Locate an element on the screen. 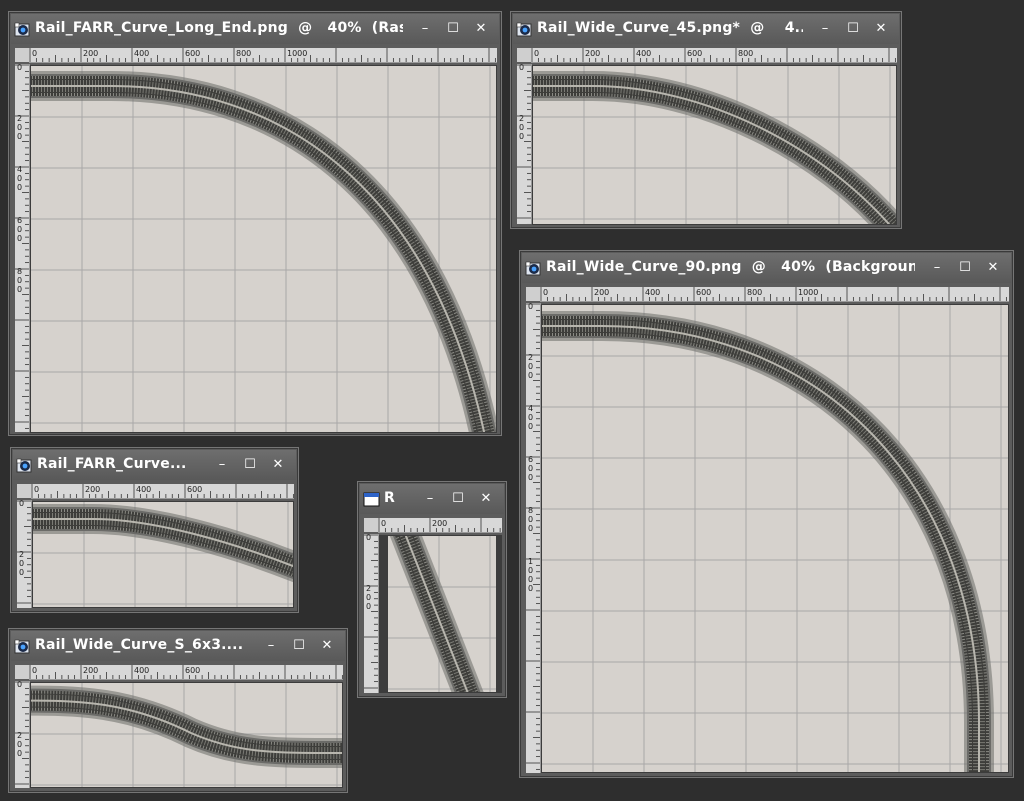 The width and height of the screenshot is (1024, 801). window-r: R – ☐ ✕ 0 200 0 200 is located at coordinates (432, 589).